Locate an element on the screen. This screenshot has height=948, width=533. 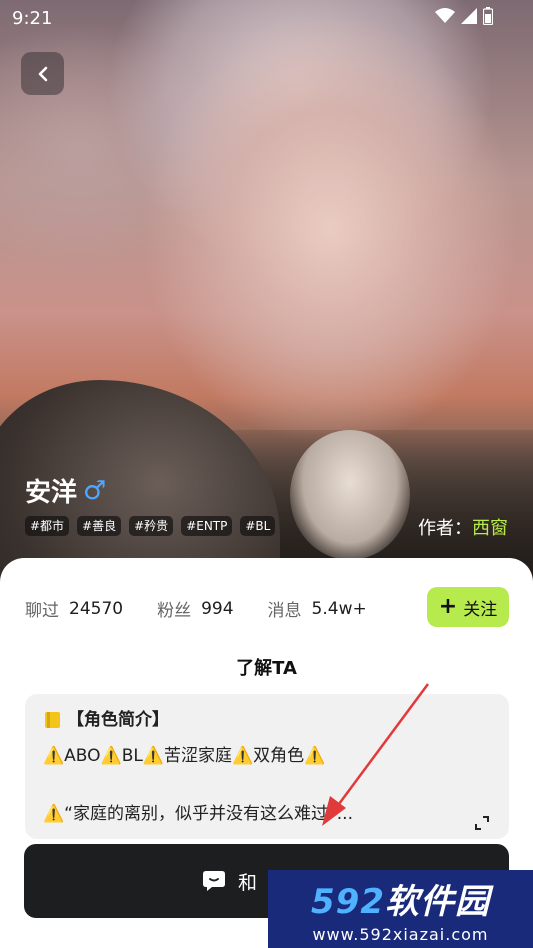
tag-item: #矜贵 is located at coordinates (151, 526).